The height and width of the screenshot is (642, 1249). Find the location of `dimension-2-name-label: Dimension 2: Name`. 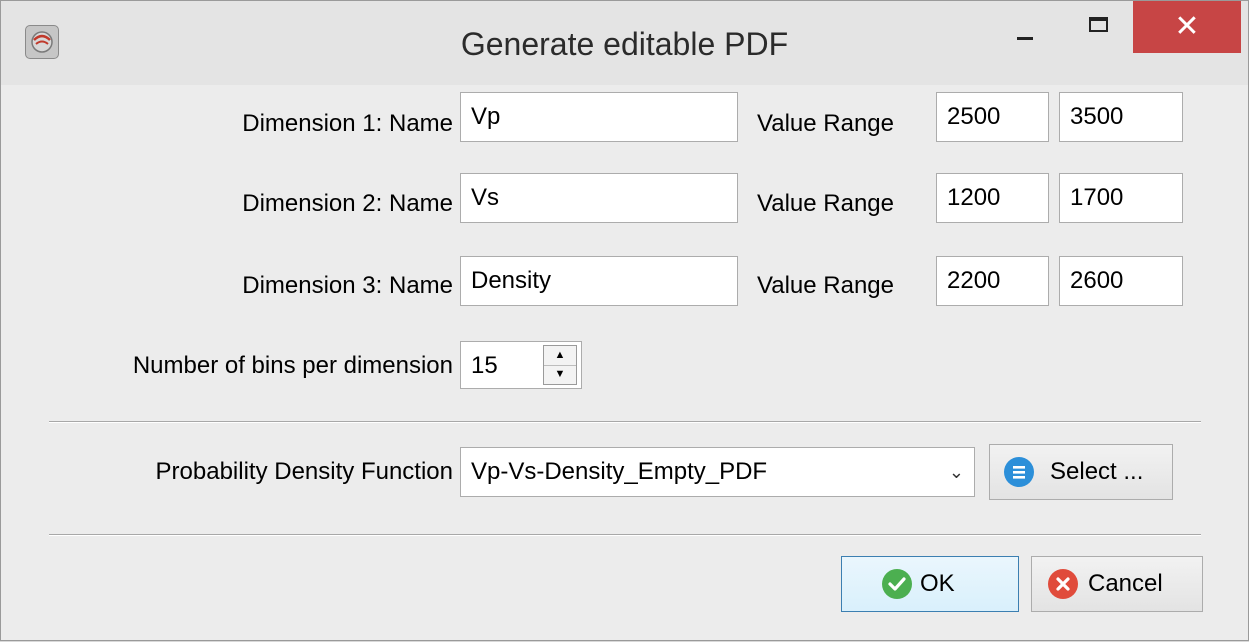

dimension-2-name-label: Dimension 2: Name is located at coordinates (347, 203).